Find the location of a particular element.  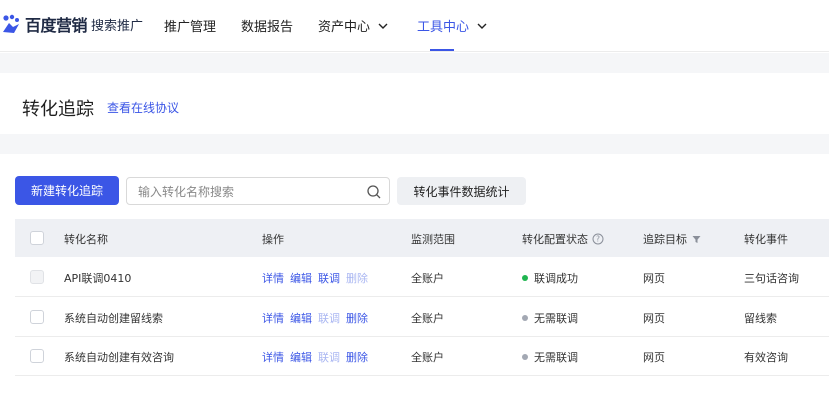

column-header-label: 操作 is located at coordinates (273, 239).